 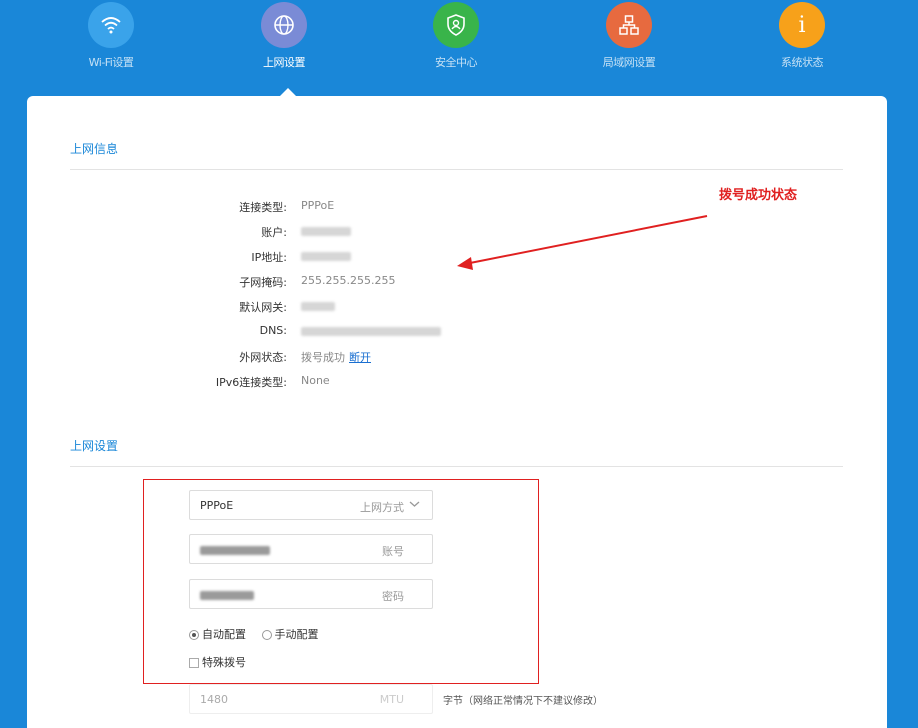 I want to click on info-value: 拨号成功 断开, so click(x=336, y=357).